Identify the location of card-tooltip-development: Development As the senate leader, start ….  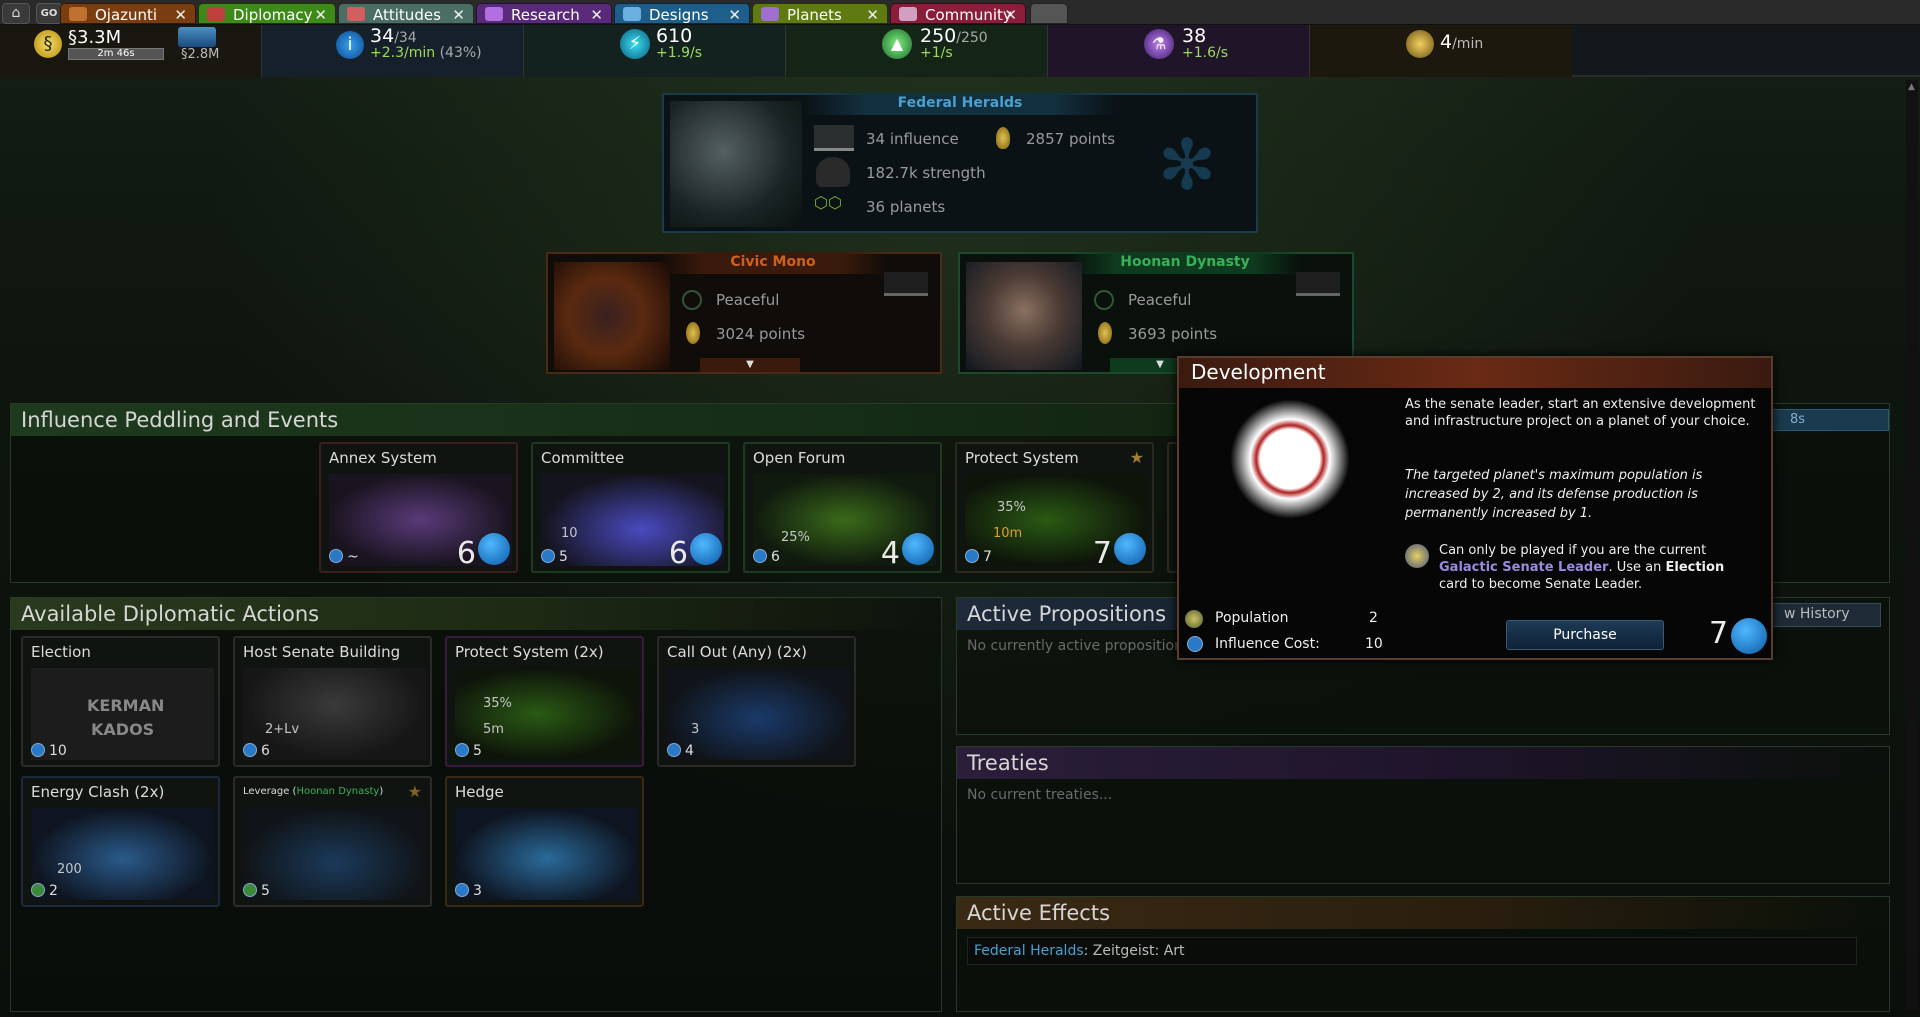
(1475, 508).